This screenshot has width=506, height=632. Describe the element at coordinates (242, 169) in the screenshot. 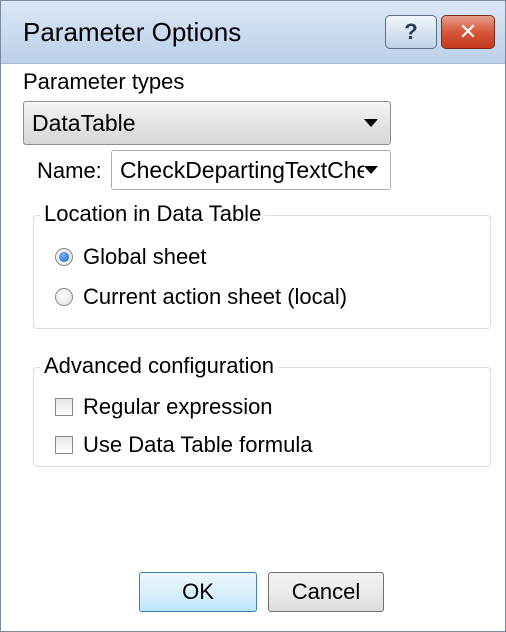

I see `name-value: CheckDepartingTextChe` at that location.